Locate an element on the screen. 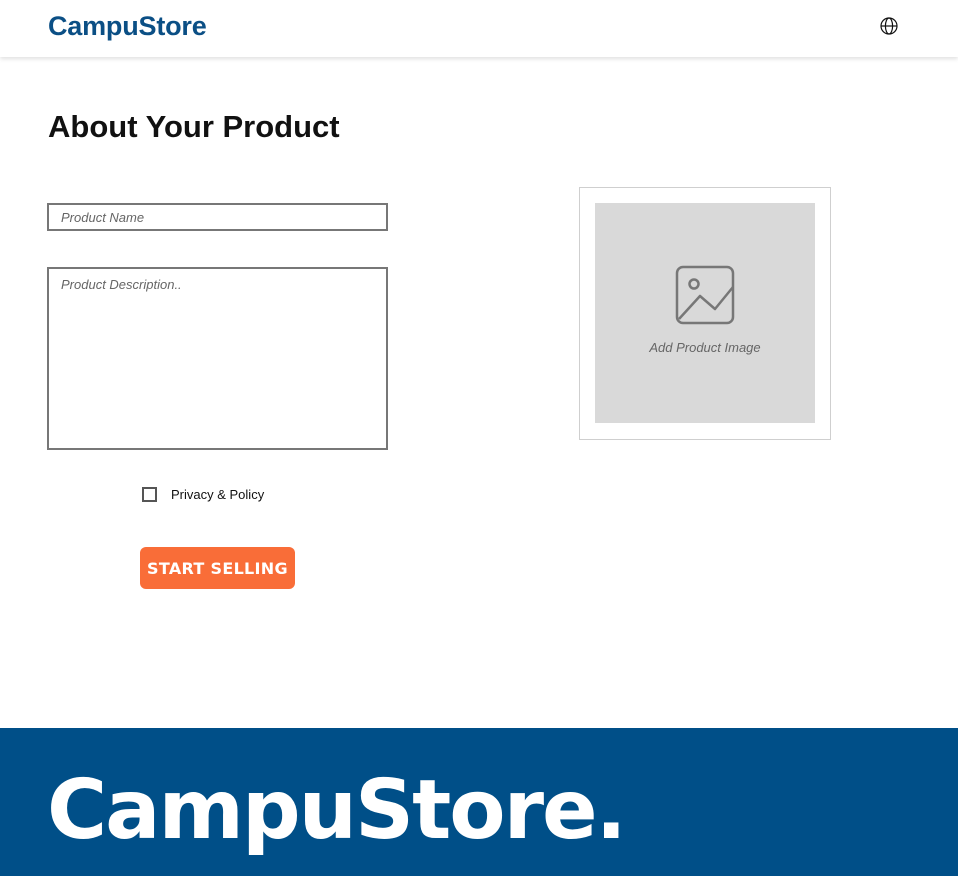 The image size is (958, 876). product-name-input is located at coordinates (217, 217).